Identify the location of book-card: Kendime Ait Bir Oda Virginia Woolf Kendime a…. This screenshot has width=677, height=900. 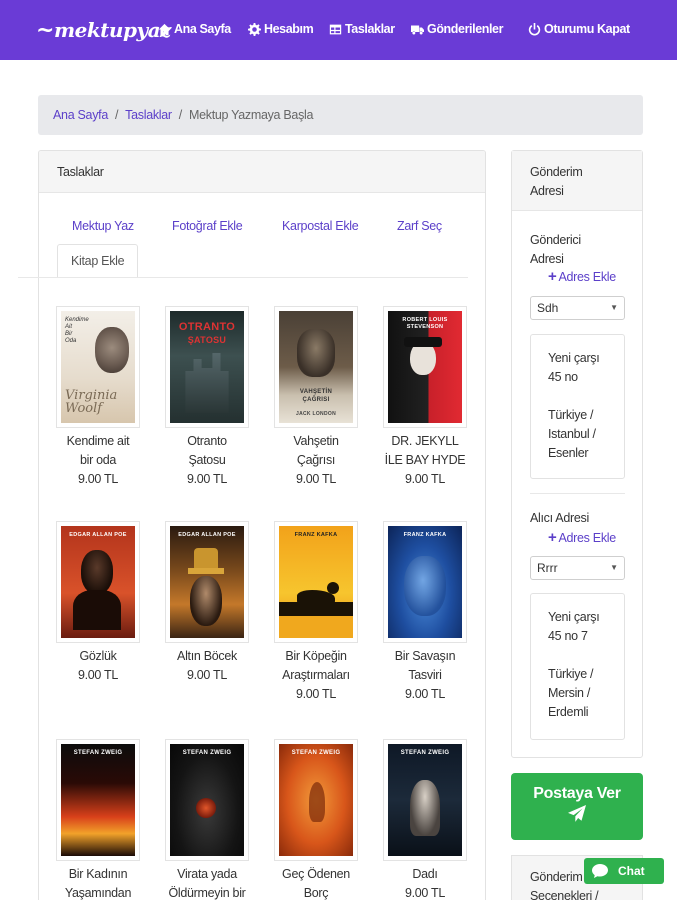
(98, 397).